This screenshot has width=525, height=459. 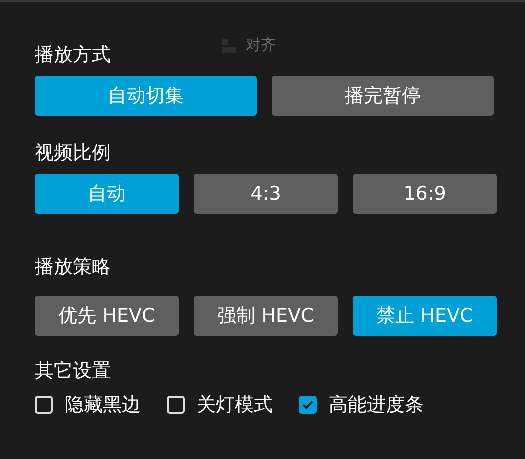 What do you see at coordinates (235, 405) in the screenshot?
I see `checkbox-label: 关灯模式` at bounding box center [235, 405].